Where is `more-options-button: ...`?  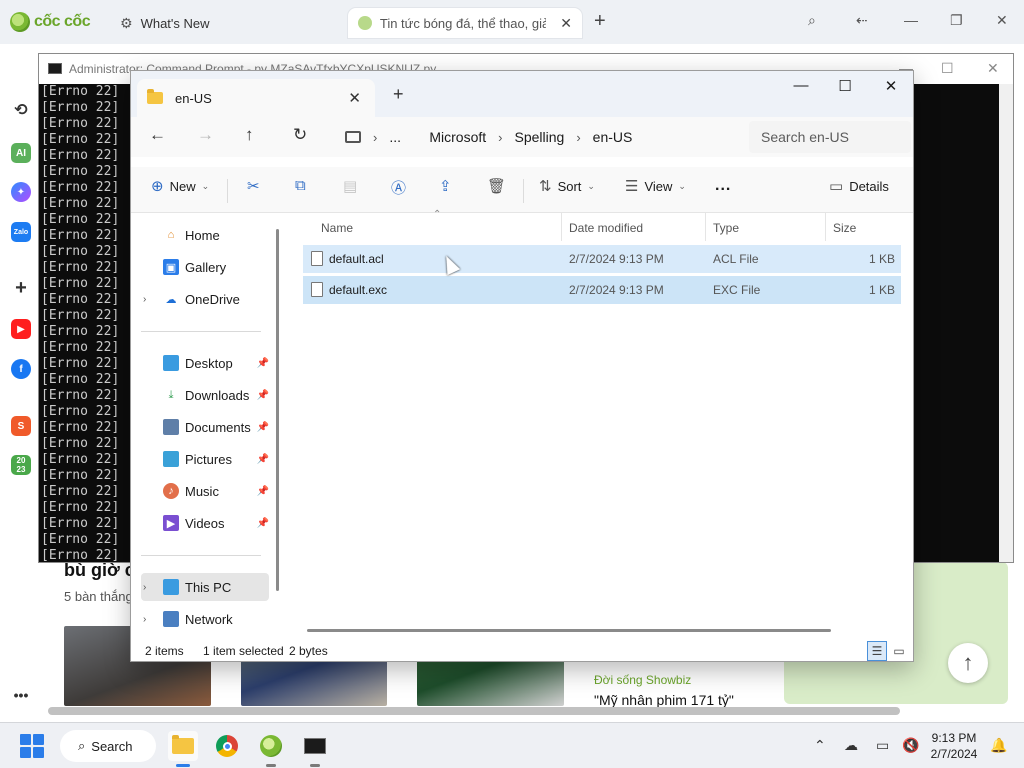 more-options-button: ... is located at coordinates (723, 186).